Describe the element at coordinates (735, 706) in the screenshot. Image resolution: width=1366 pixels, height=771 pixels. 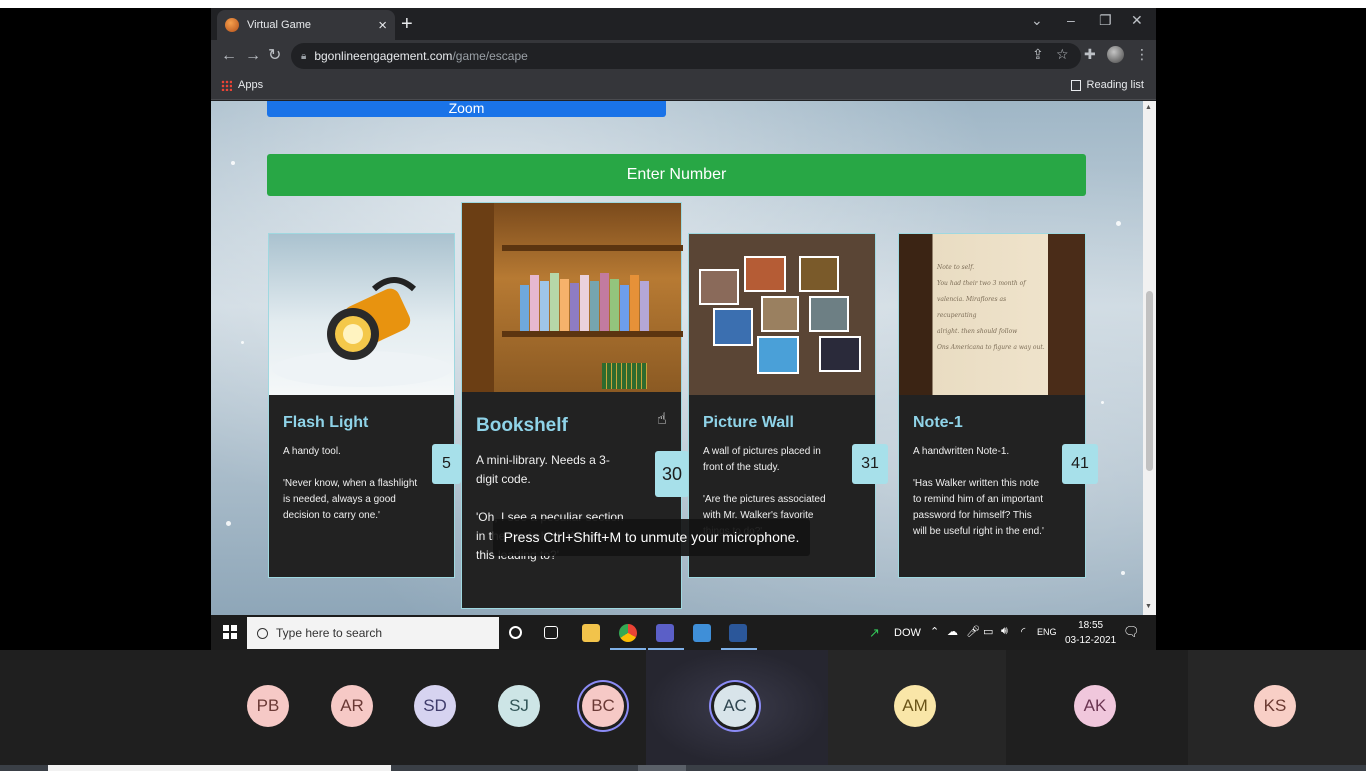
I see `participant-avatar-ac: AC` at that location.